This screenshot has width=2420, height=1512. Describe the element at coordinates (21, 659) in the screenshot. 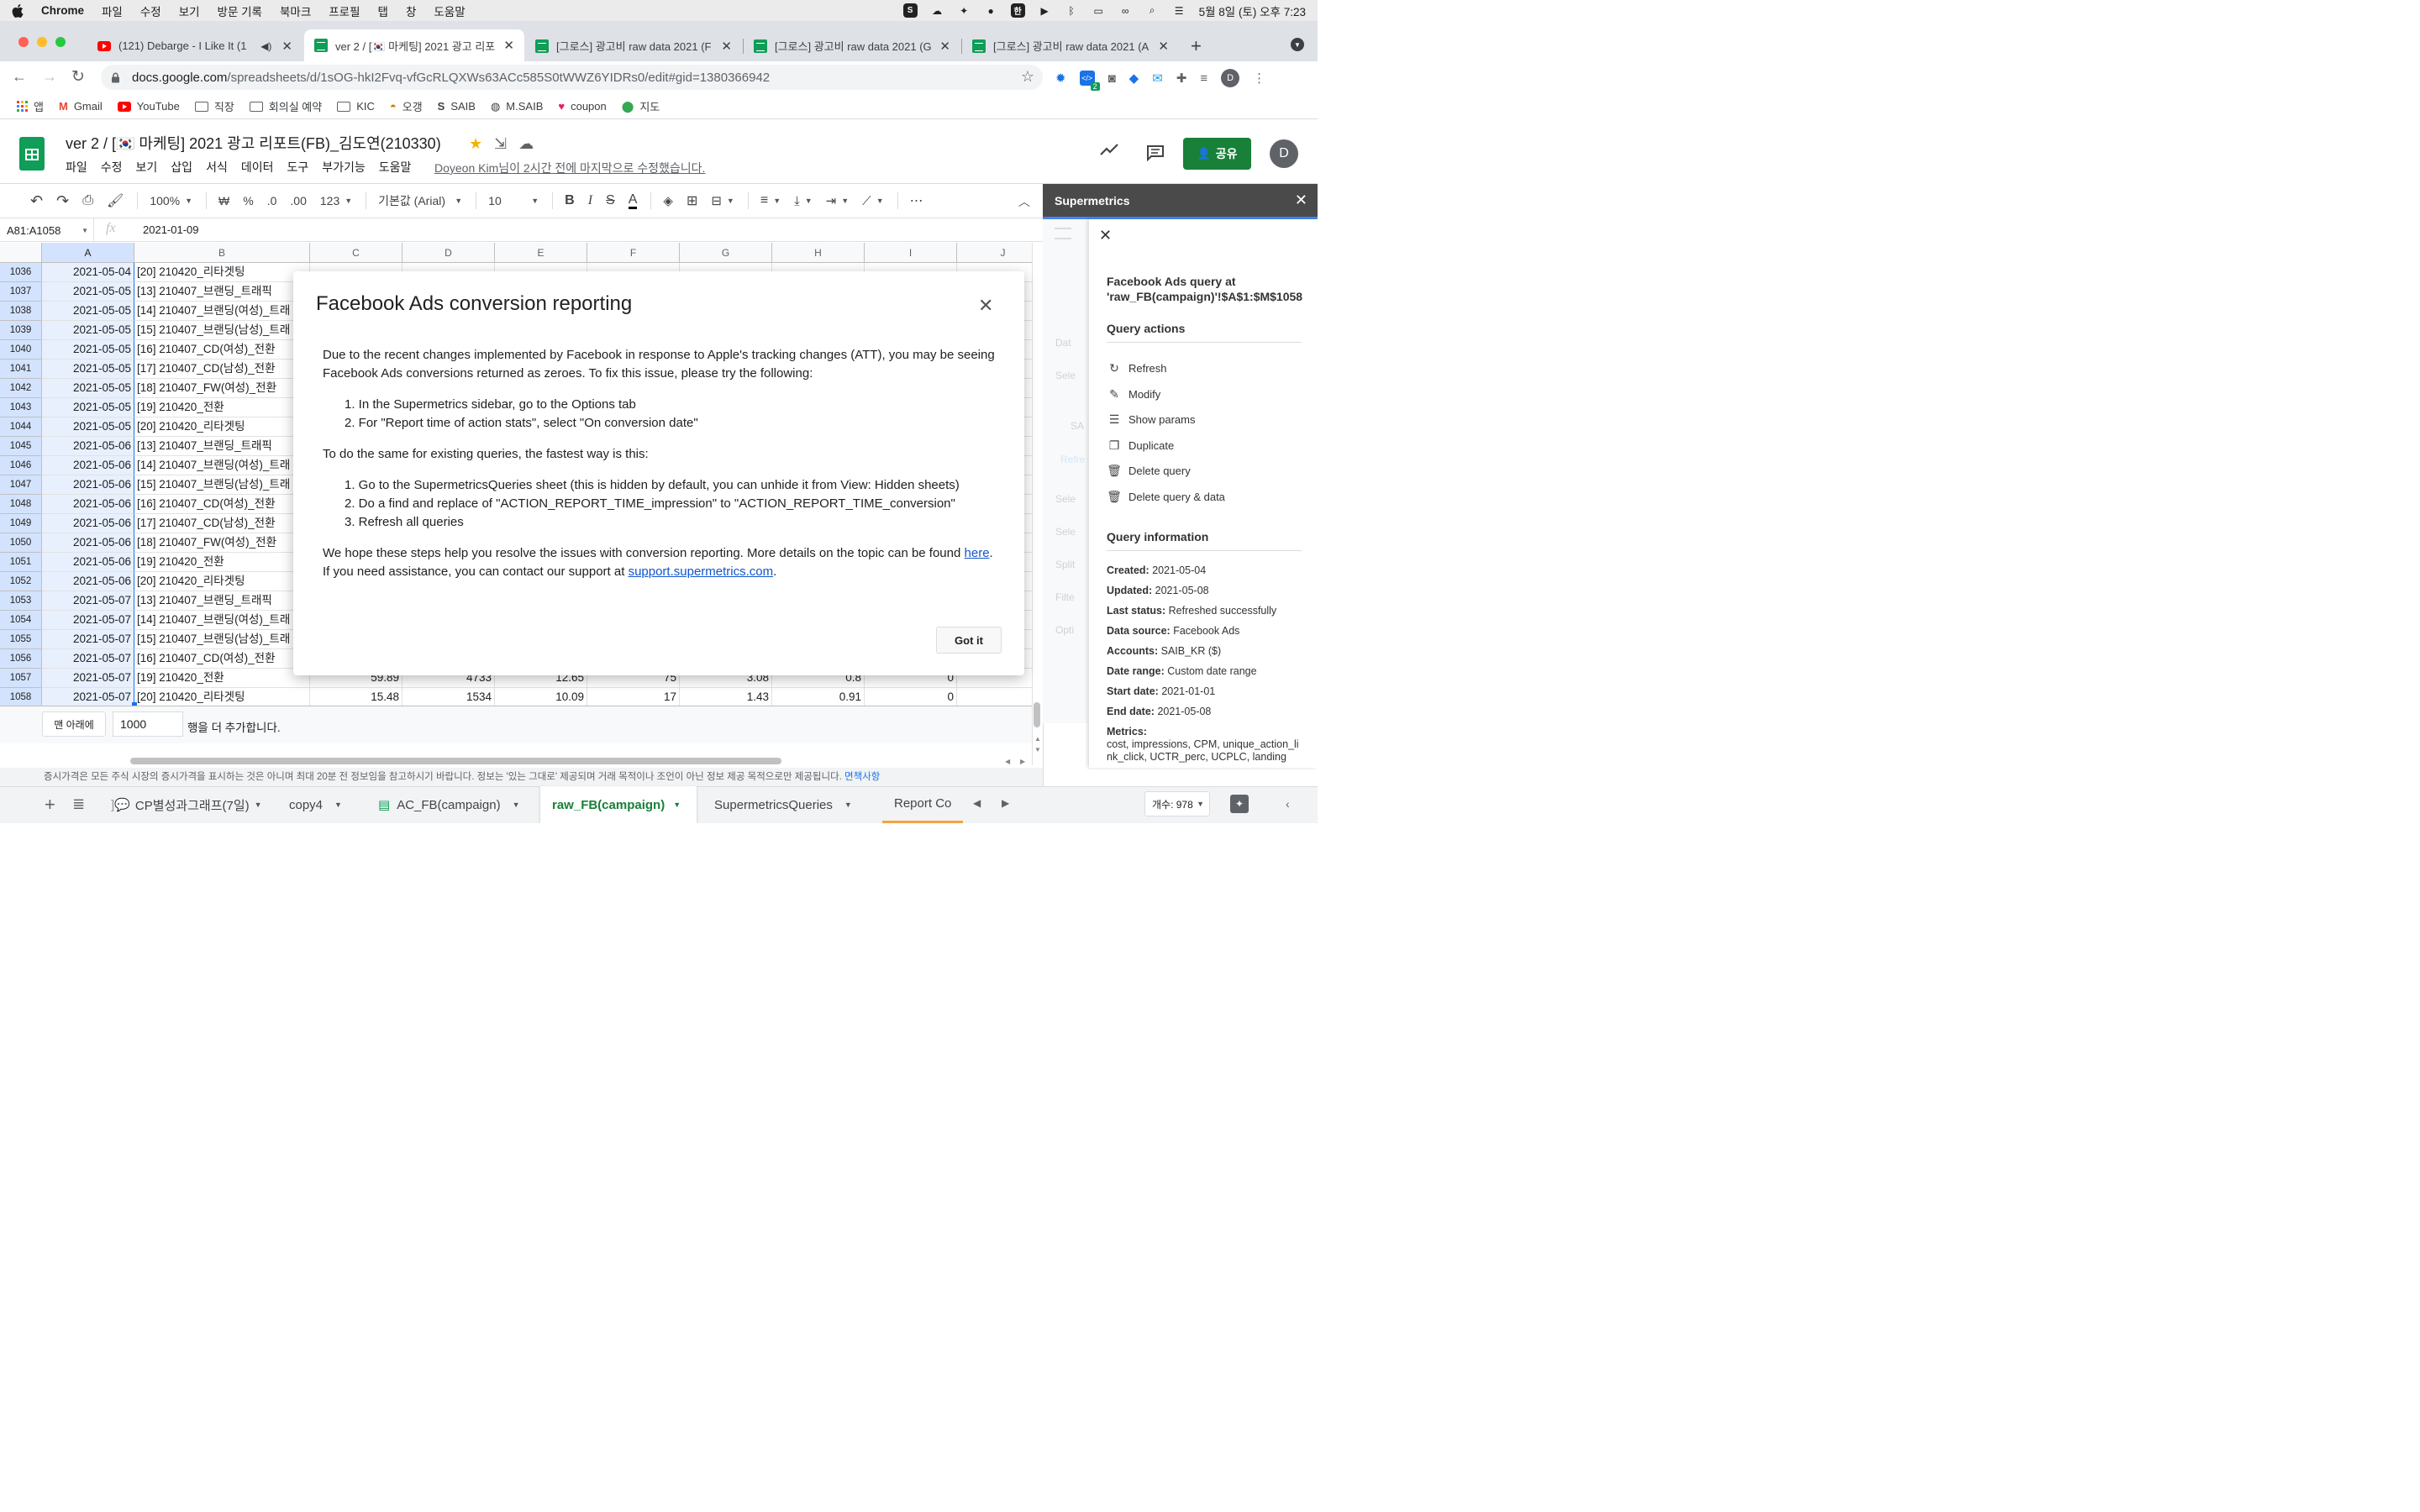

I see `row-number: 1056` at that location.